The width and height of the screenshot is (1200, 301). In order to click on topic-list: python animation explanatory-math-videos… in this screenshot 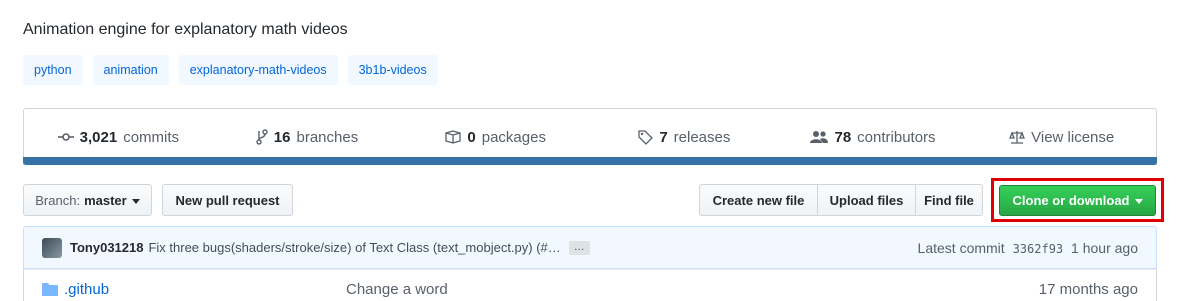, I will do `click(230, 70)`.